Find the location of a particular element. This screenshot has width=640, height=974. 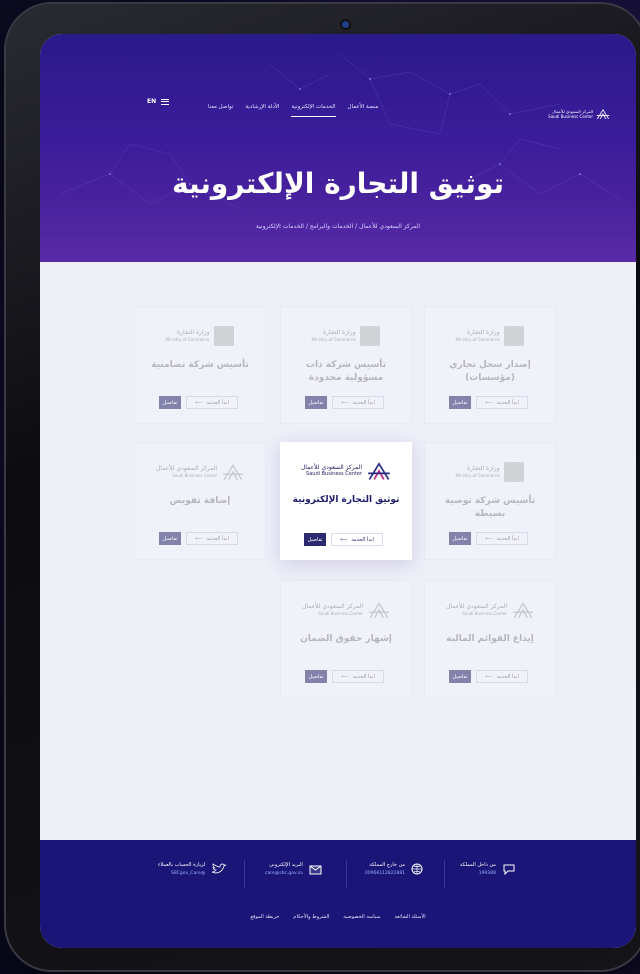

menu-icon is located at coordinates (165, 101).